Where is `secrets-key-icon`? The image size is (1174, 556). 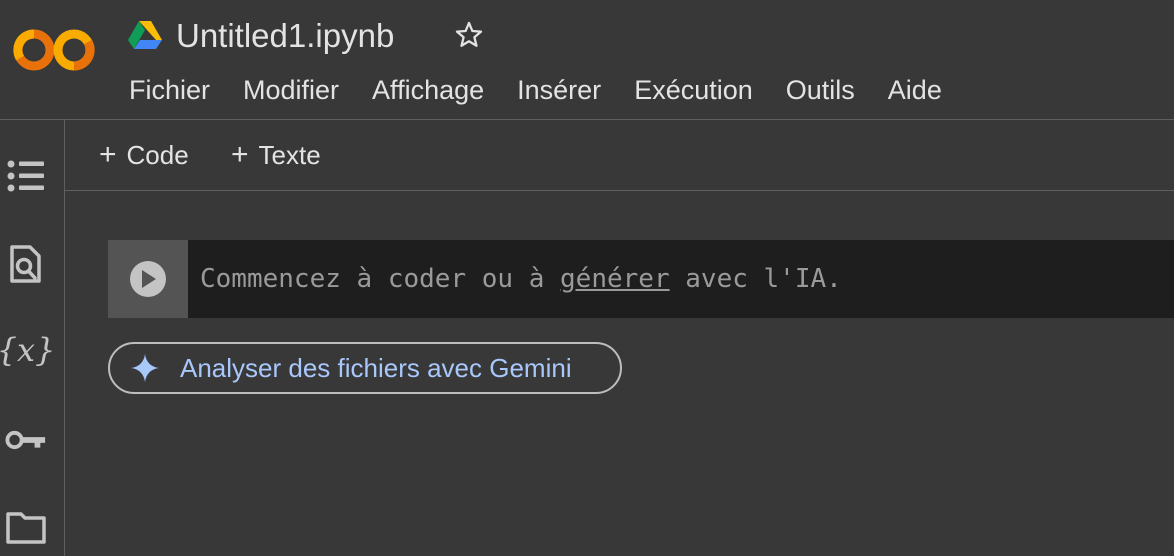 secrets-key-icon is located at coordinates (26, 440).